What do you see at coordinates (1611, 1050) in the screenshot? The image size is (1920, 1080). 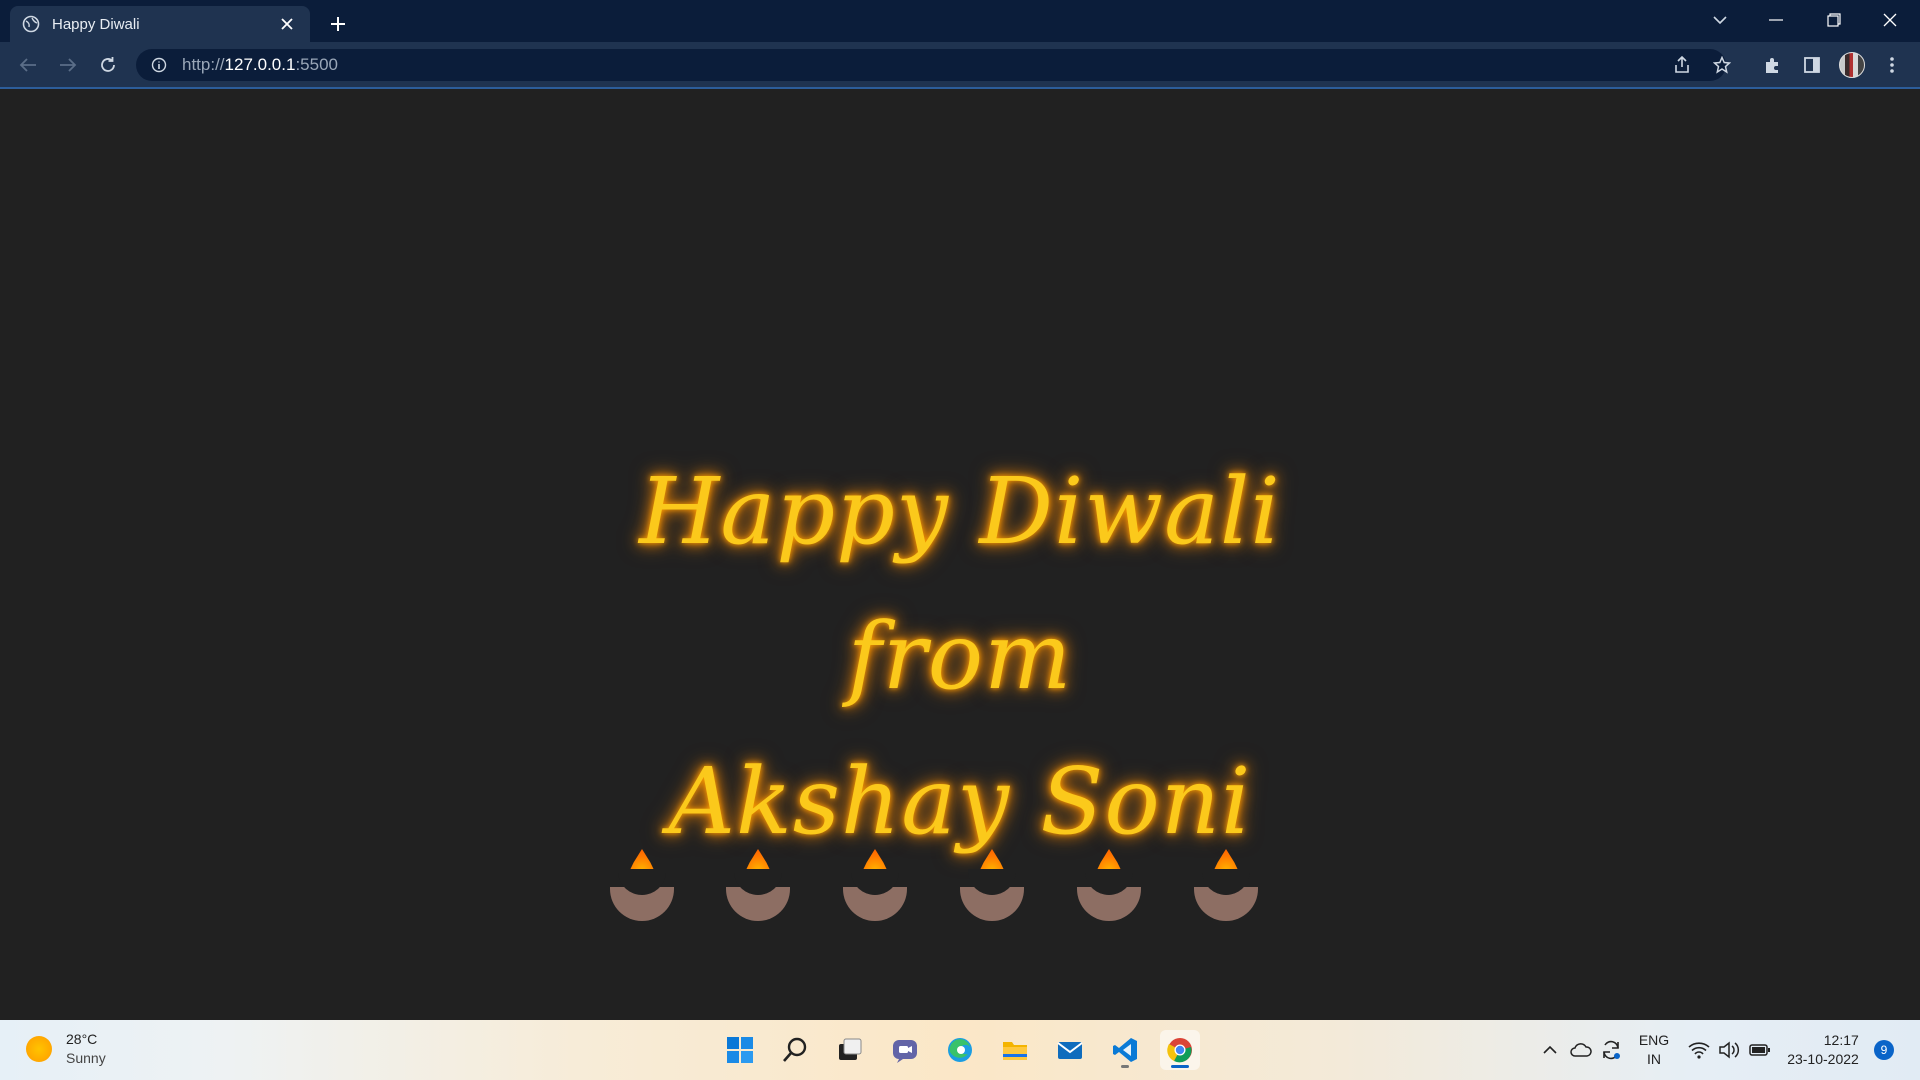 I see `sync-icon` at bounding box center [1611, 1050].